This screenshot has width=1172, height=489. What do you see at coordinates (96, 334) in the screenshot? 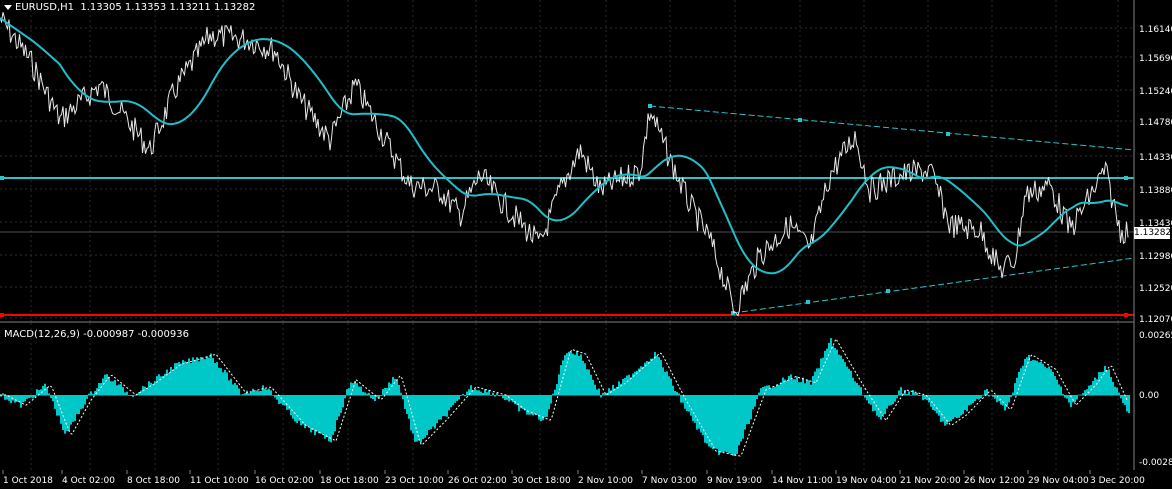
I see `macd-title: MACD(12,26,9) -0.000987 -0.000936` at bounding box center [96, 334].